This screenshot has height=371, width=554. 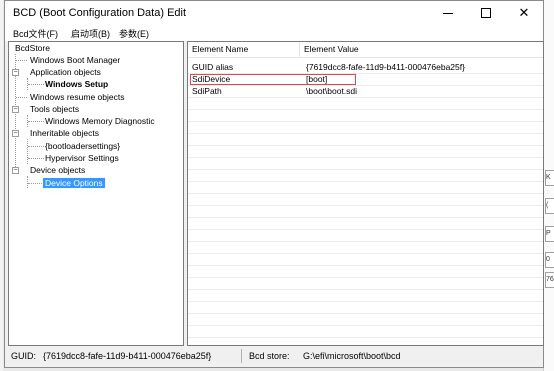 I want to click on tree-item-windows-memory-diagnostic: Windows Memory Diagnostic, so click(x=100, y=121).